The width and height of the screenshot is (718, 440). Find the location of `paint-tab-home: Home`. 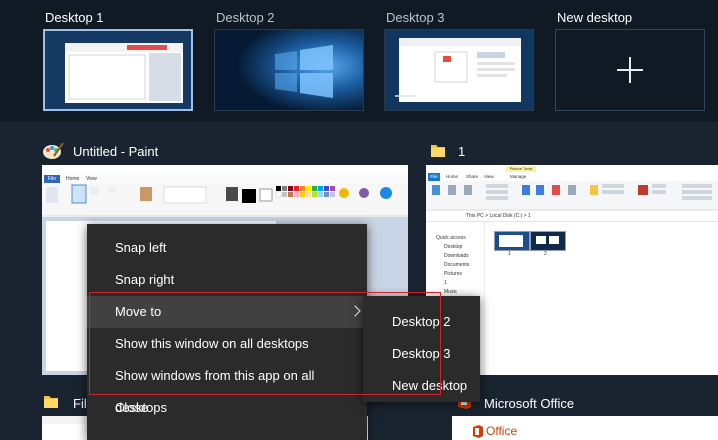

paint-tab-home: Home is located at coordinates (72, 179).